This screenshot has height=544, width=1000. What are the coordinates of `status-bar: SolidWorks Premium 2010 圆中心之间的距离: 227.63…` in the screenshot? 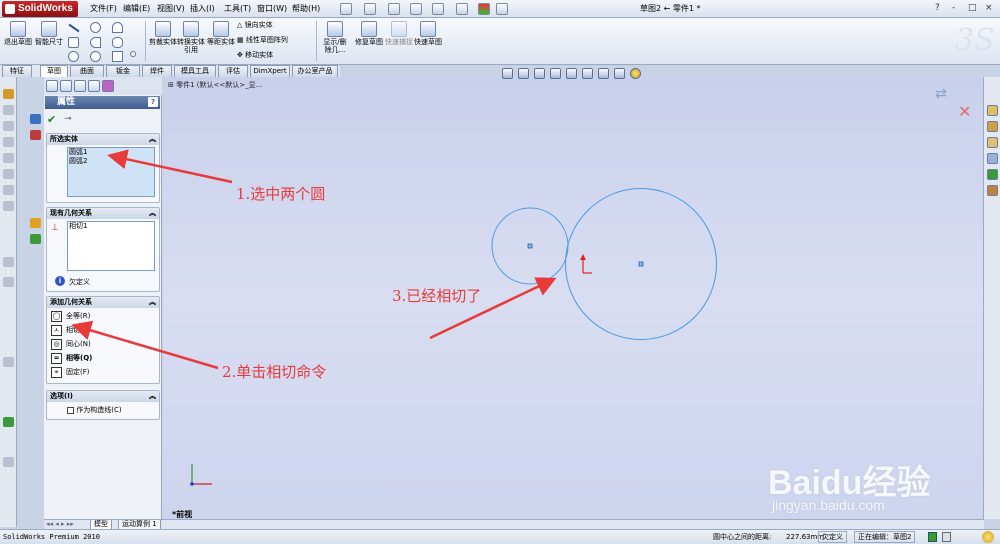 It's located at (500, 536).